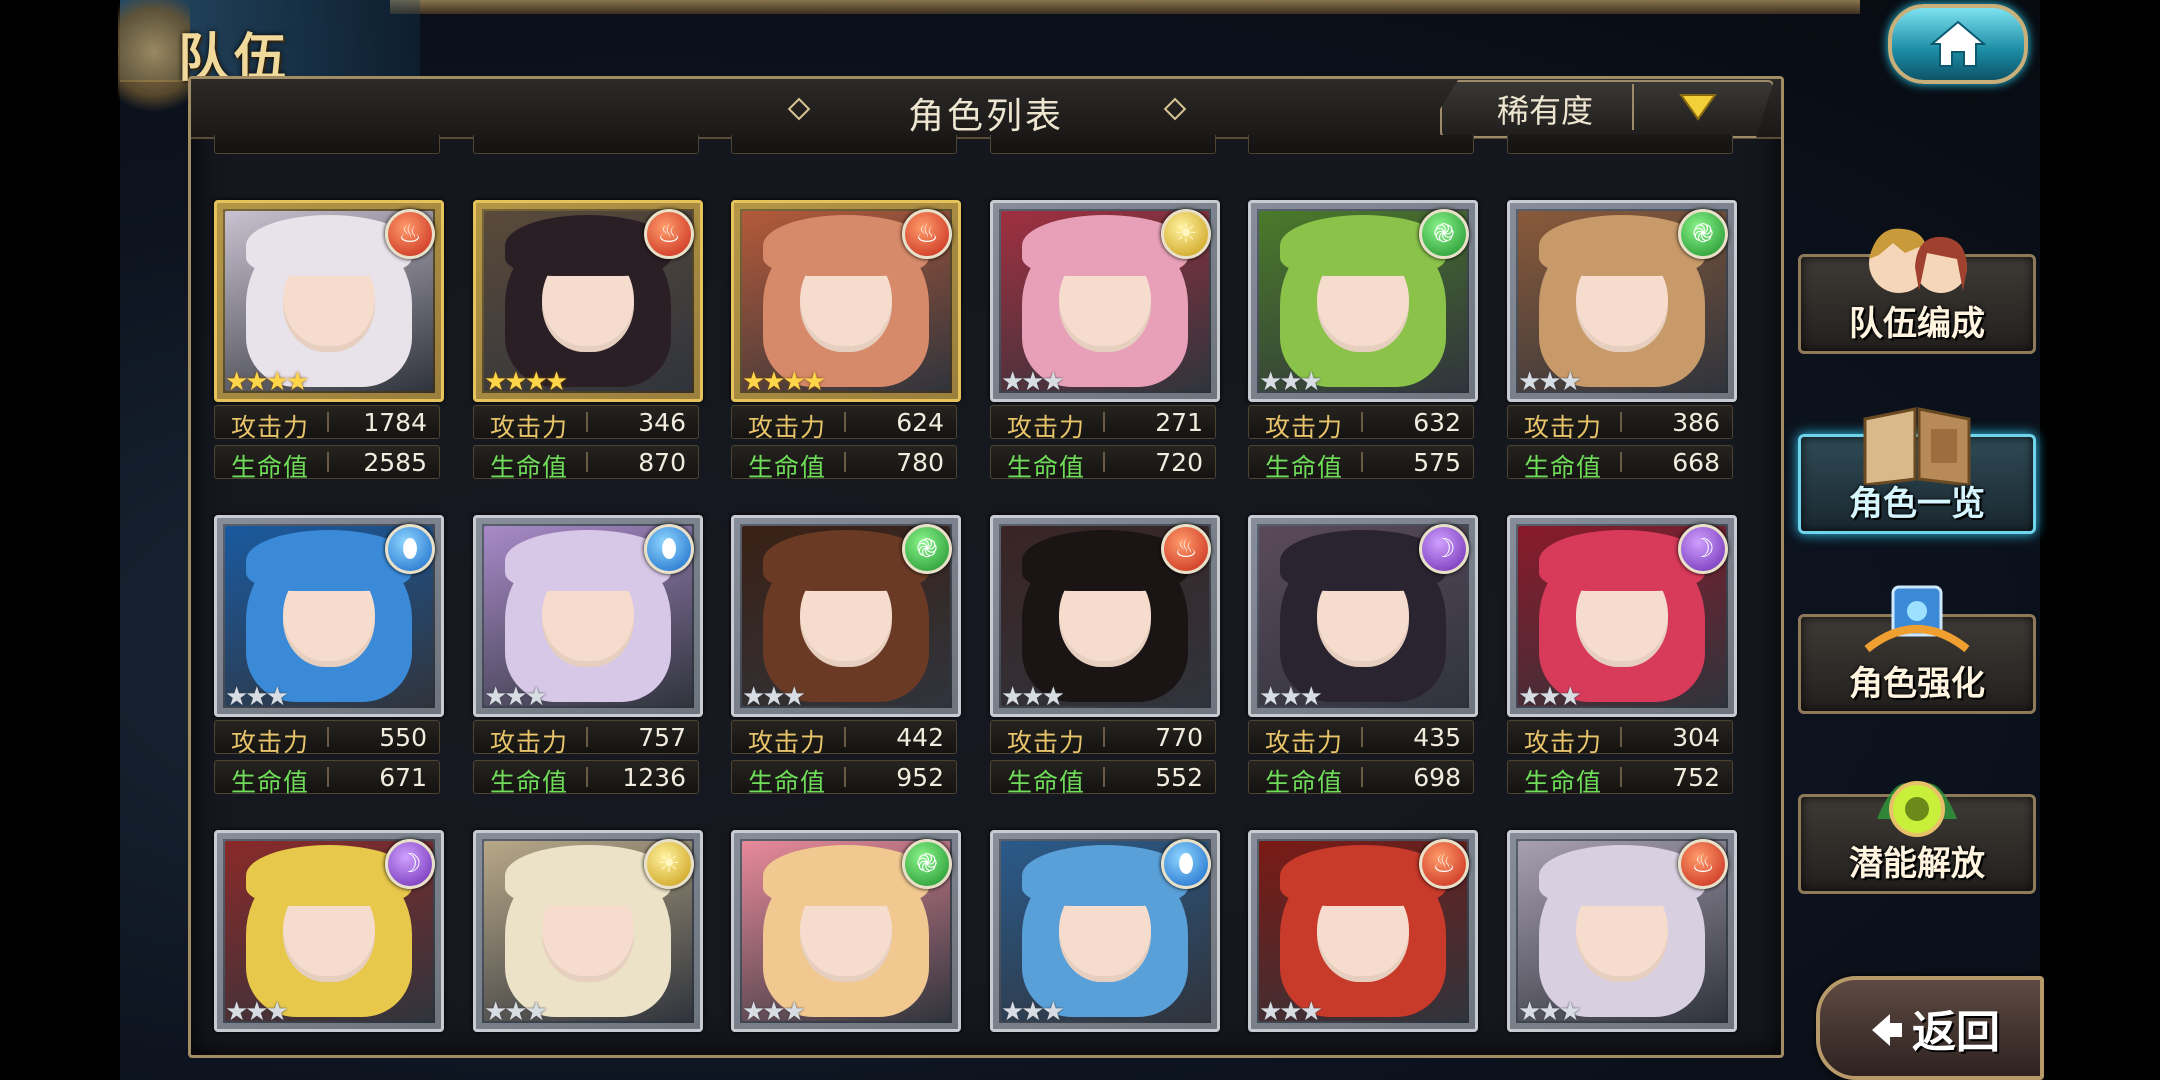  I want to click on nav-label: 队伍编成, so click(1917, 324).